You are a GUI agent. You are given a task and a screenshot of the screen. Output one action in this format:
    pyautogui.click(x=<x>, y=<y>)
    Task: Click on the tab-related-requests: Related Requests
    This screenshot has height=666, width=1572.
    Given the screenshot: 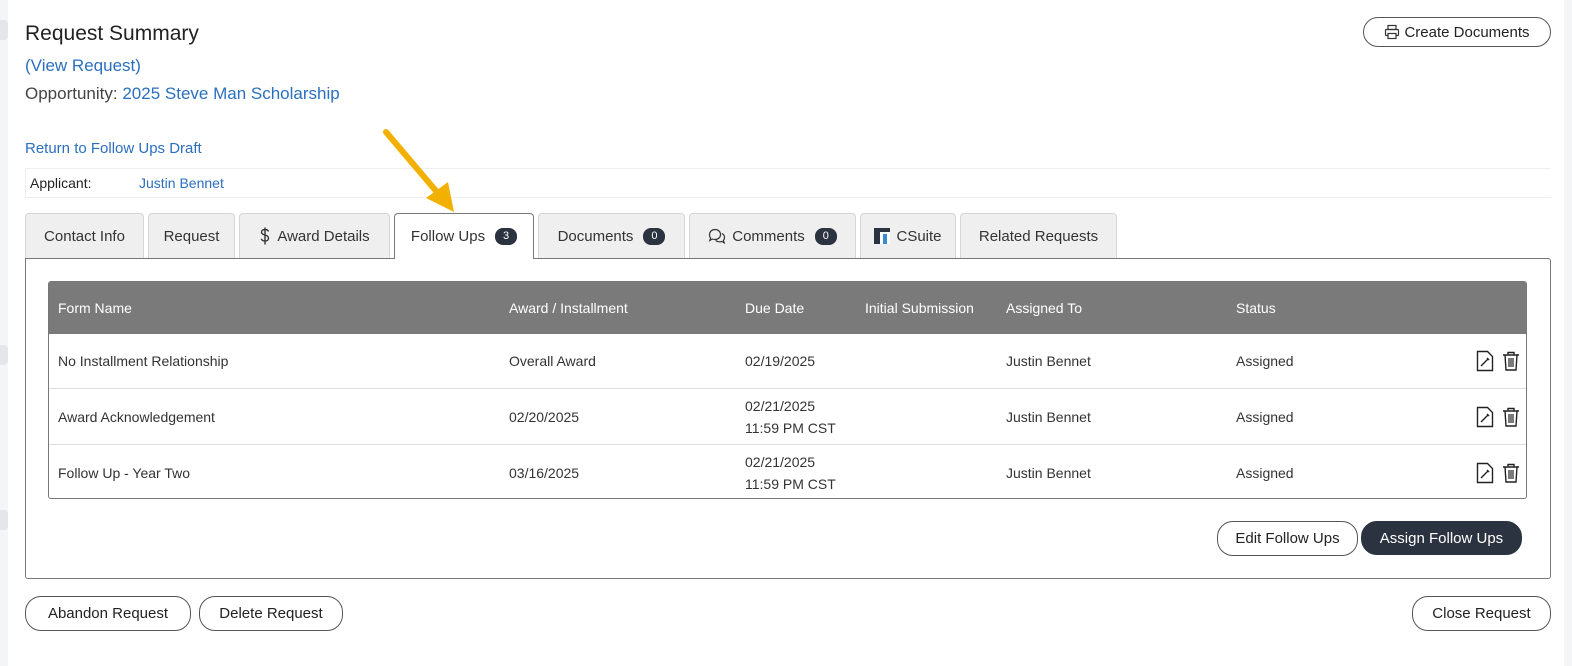 What is the action you would take?
    pyautogui.click(x=1038, y=235)
    